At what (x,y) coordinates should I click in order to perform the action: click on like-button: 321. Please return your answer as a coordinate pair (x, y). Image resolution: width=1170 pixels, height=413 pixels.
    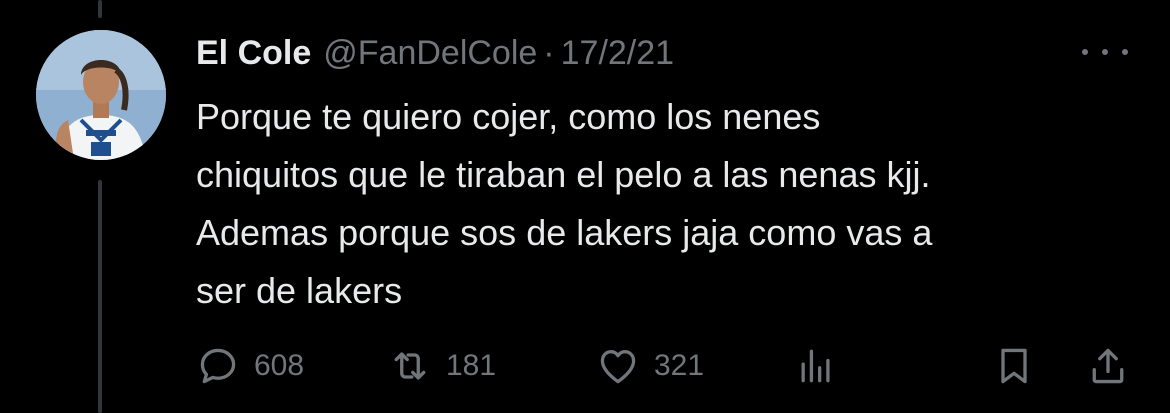
    Looking at the image, I should click on (650, 366).